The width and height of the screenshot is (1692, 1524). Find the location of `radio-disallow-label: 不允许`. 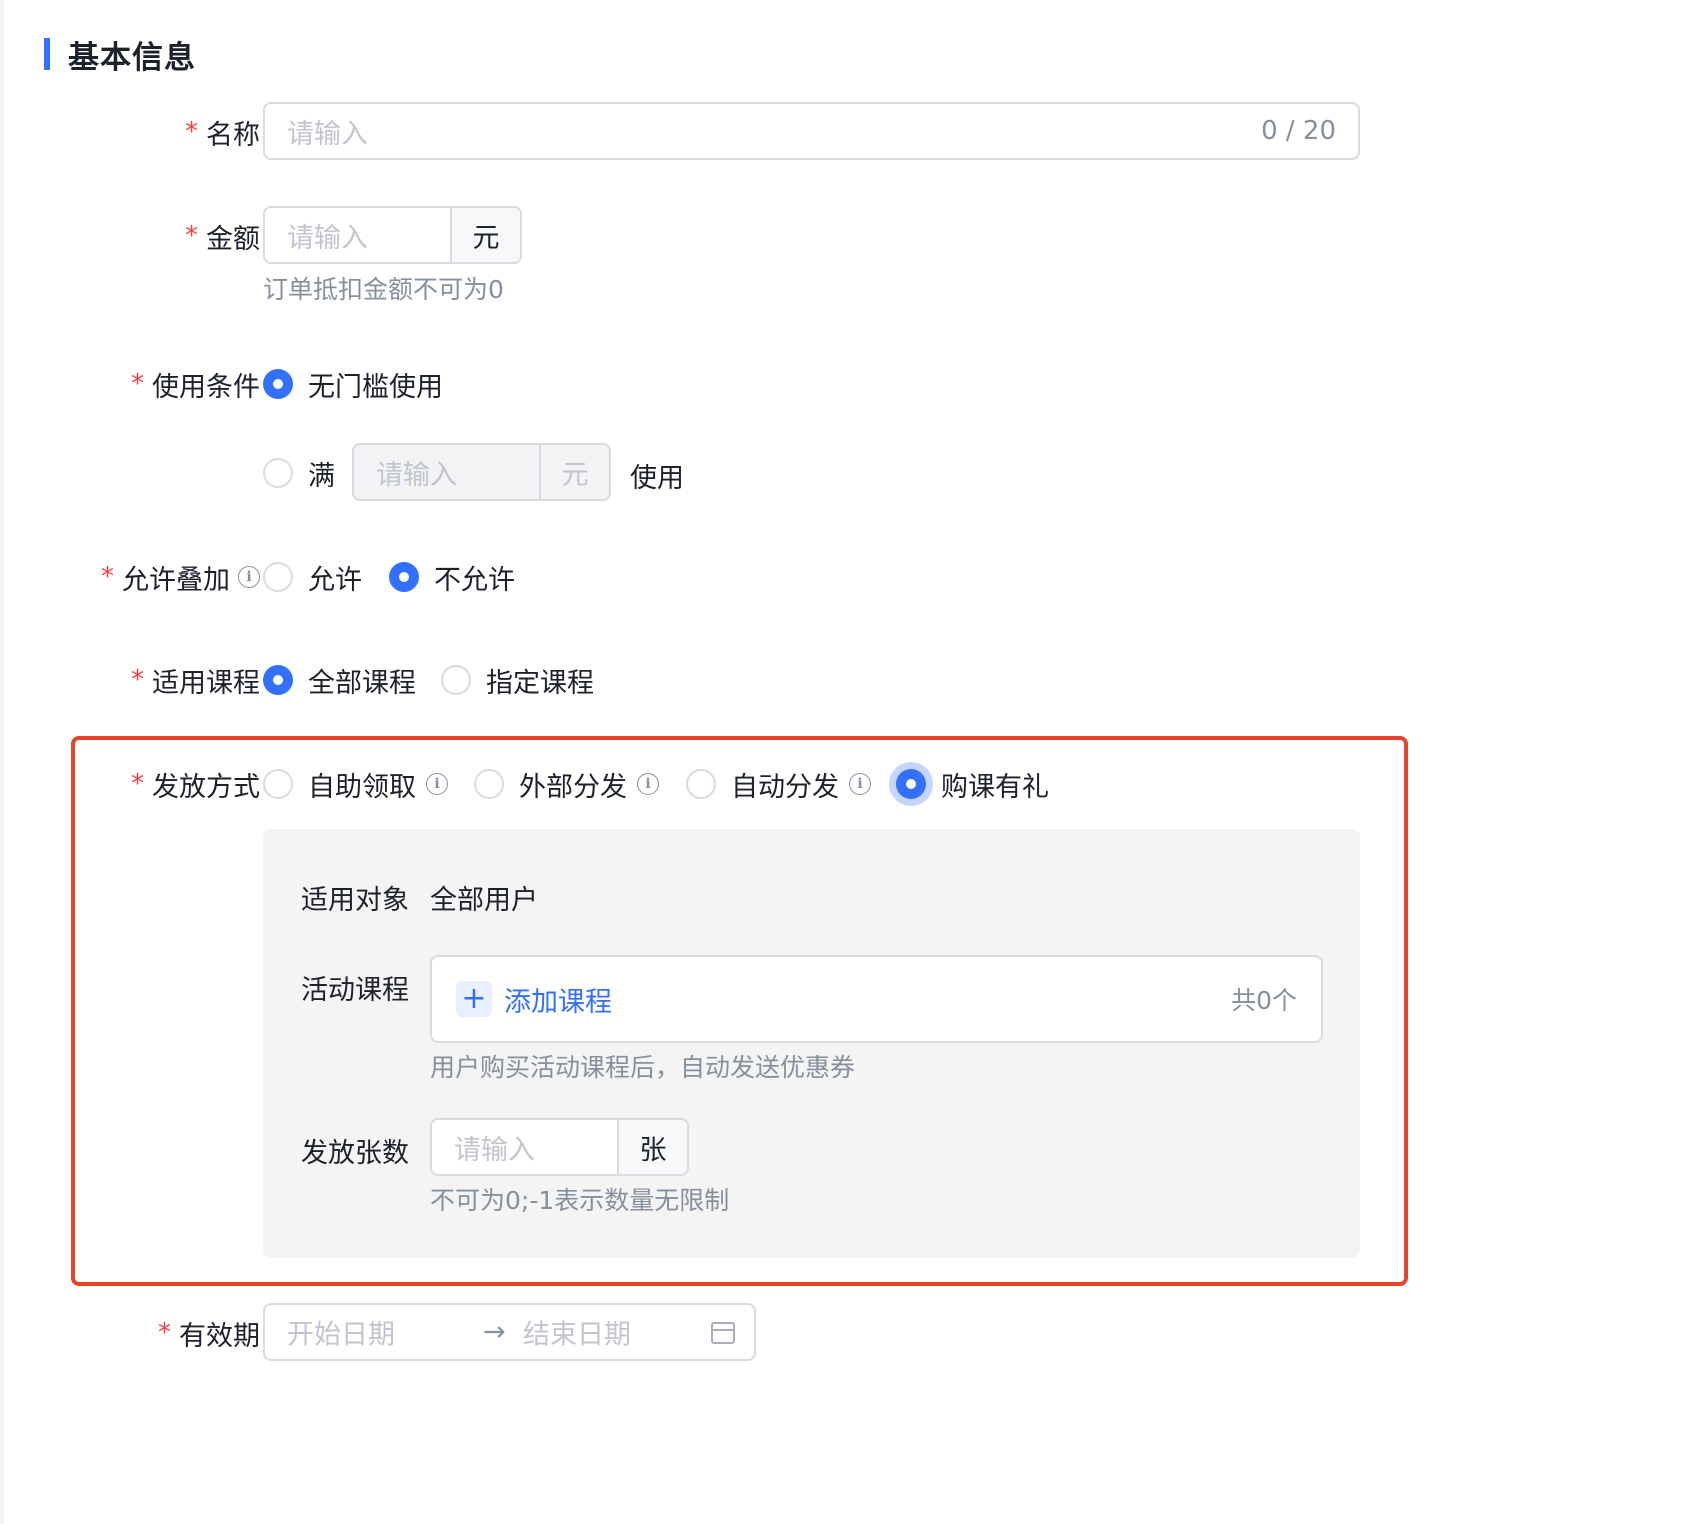

radio-disallow-label: 不允许 is located at coordinates (474, 580).